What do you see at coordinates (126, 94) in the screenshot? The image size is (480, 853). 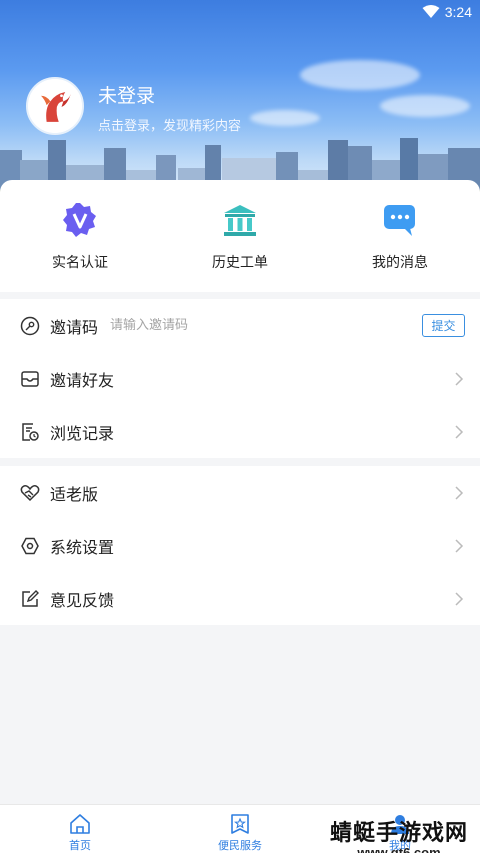 I see `login-status-title: 未登录` at bounding box center [126, 94].